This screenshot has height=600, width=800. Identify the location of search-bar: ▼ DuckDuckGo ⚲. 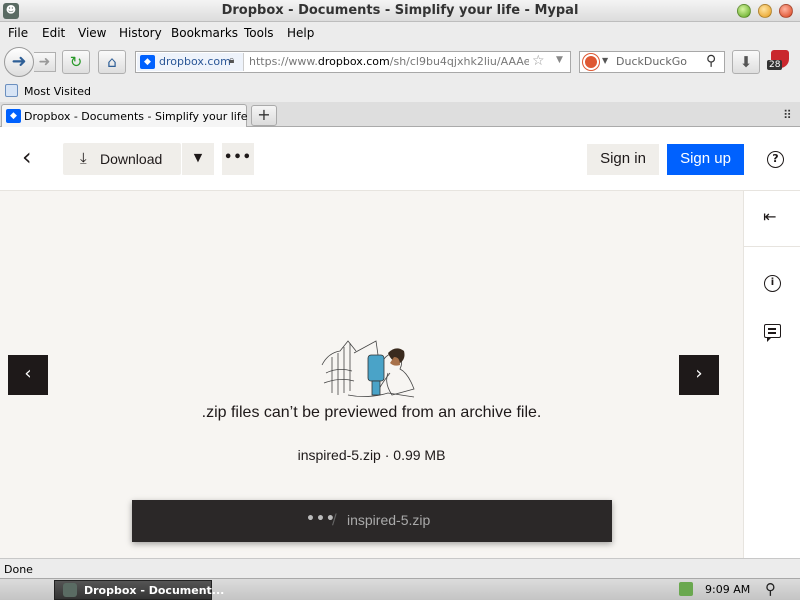
(652, 62).